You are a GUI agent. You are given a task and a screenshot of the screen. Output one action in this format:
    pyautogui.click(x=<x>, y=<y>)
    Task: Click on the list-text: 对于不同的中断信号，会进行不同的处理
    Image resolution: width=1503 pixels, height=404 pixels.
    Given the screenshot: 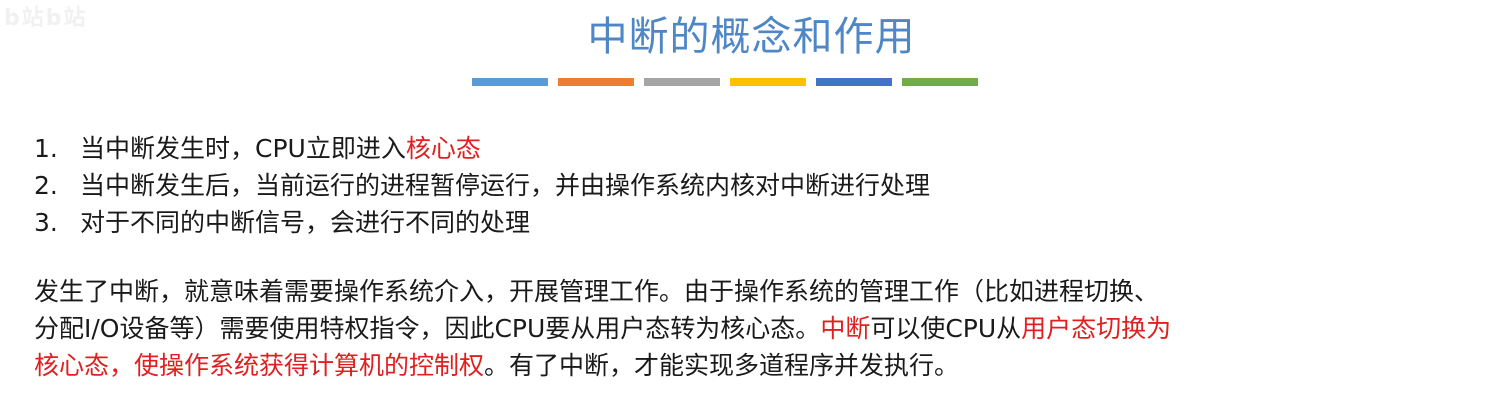 What is the action you would take?
    pyautogui.click(x=305, y=222)
    